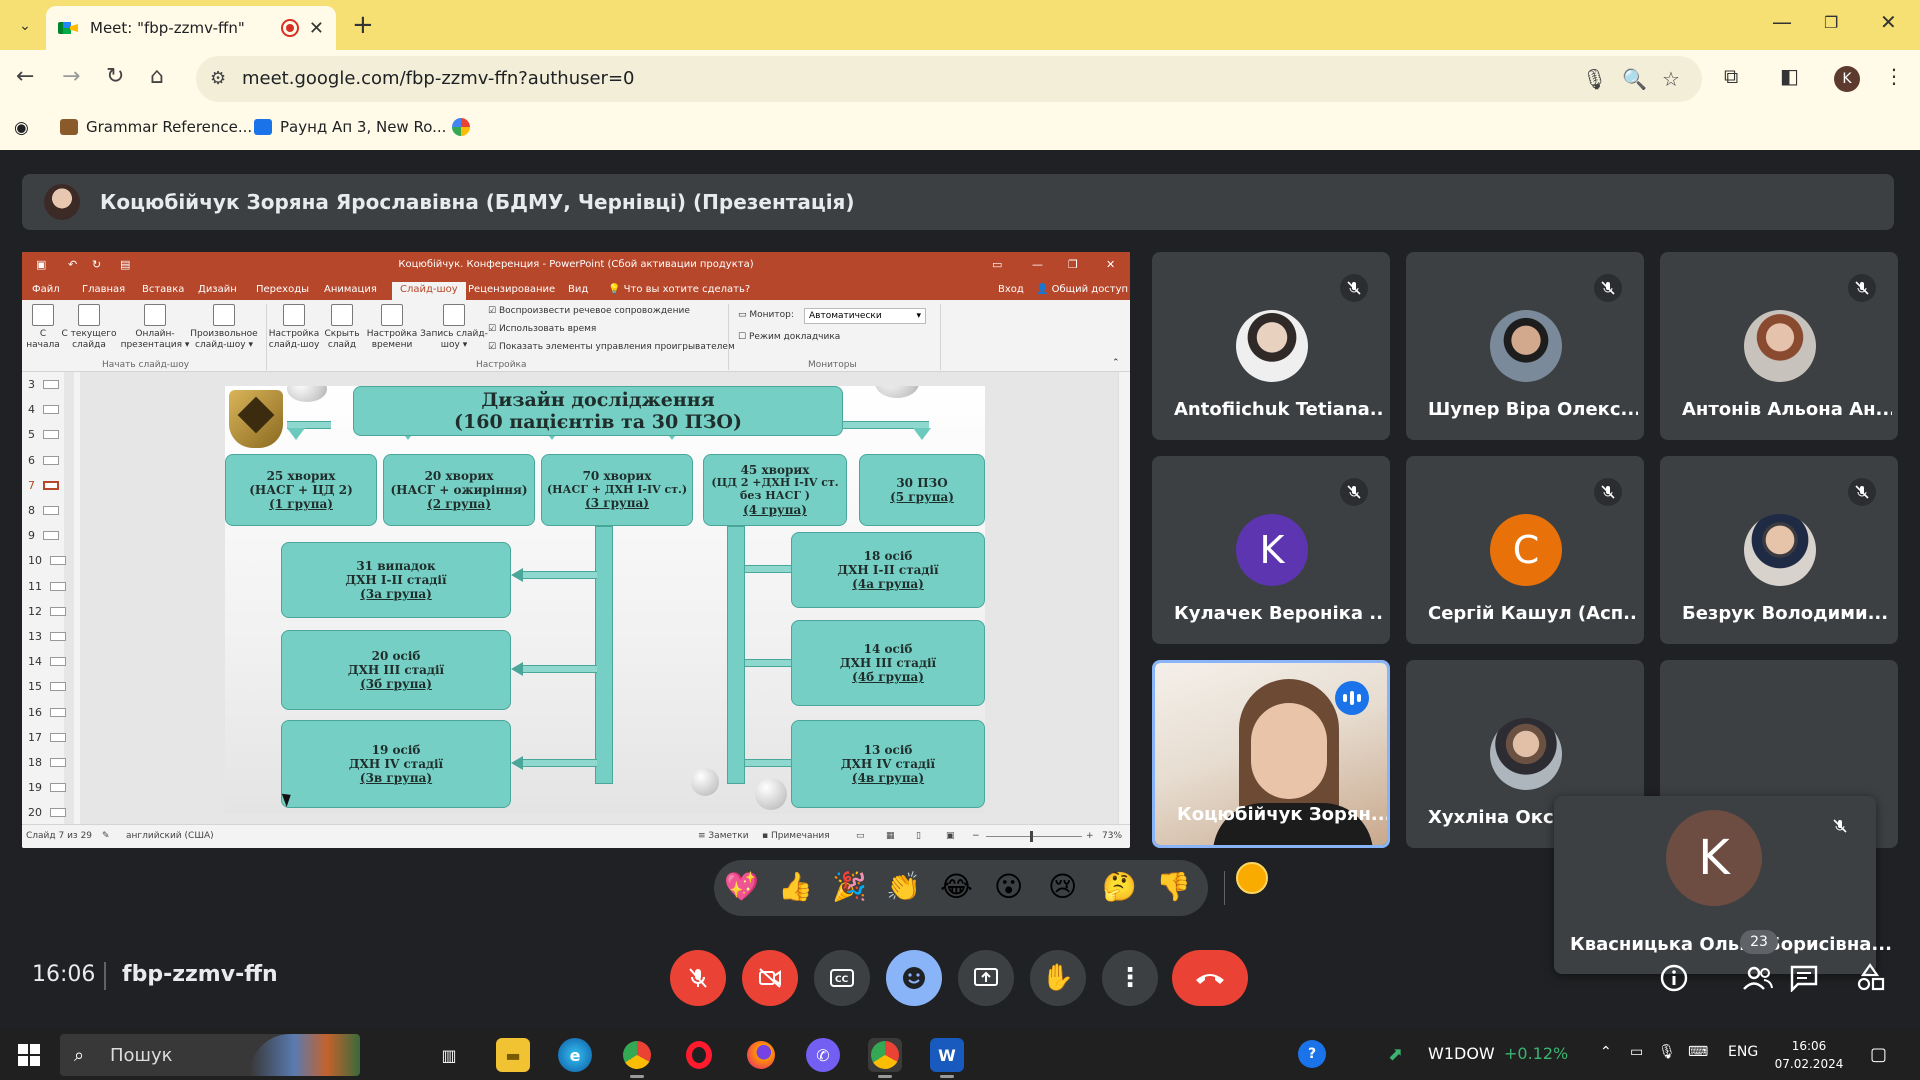  What do you see at coordinates (155, 328) in the screenshot?
I see `online-present-button: Онлайн- презентация ▾` at bounding box center [155, 328].